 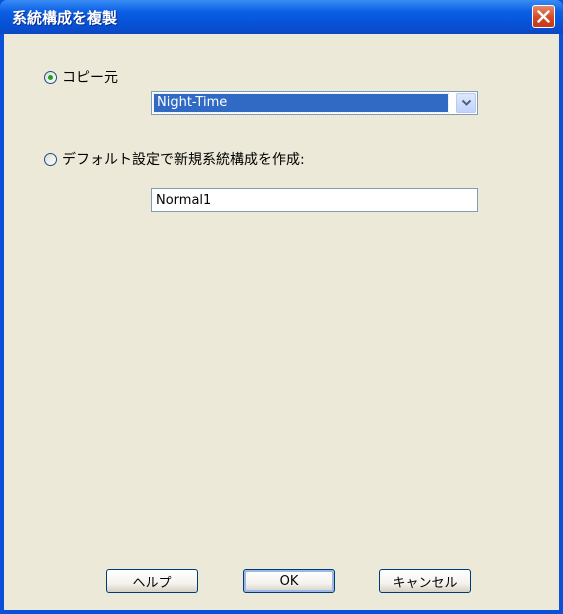 What do you see at coordinates (90, 78) in the screenshot?
I see `copy-from-label: コピー元` at bounding box center [90, 78].